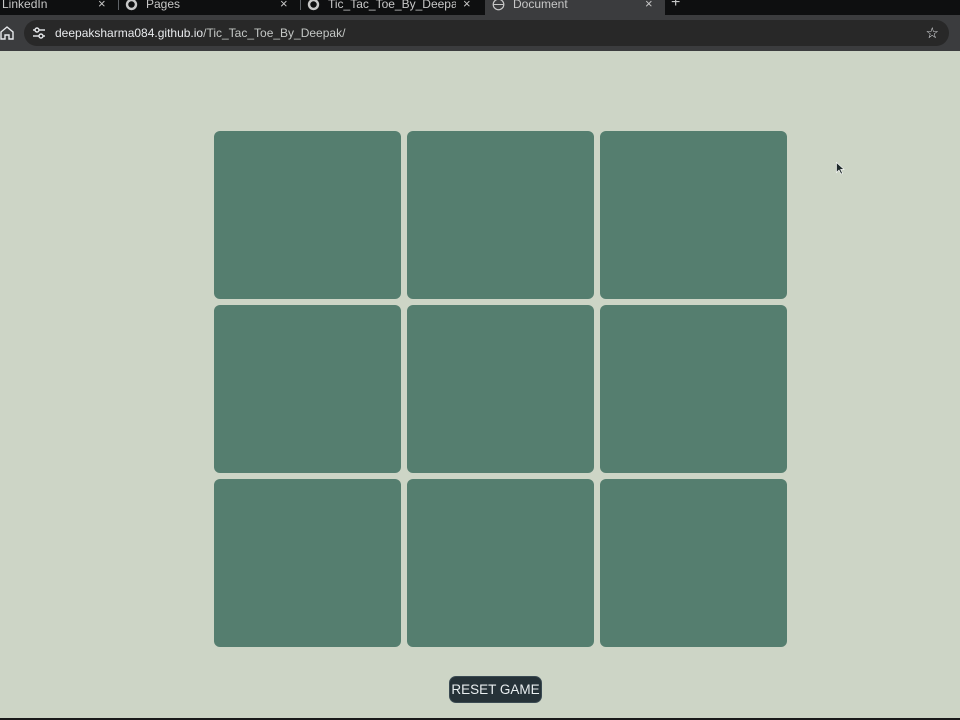  I want to click on url-host: deepaksharma084.github.io, so click(129, 33).